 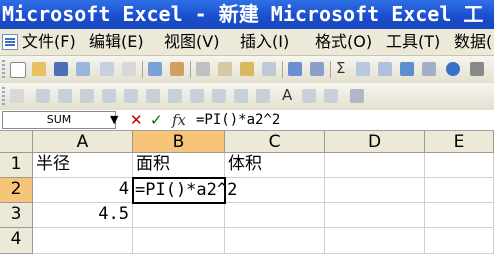 What do you see at coordinates (459, 142) in the screenshot?
I see `column-header-e: E` at bounding box center [459, 142].